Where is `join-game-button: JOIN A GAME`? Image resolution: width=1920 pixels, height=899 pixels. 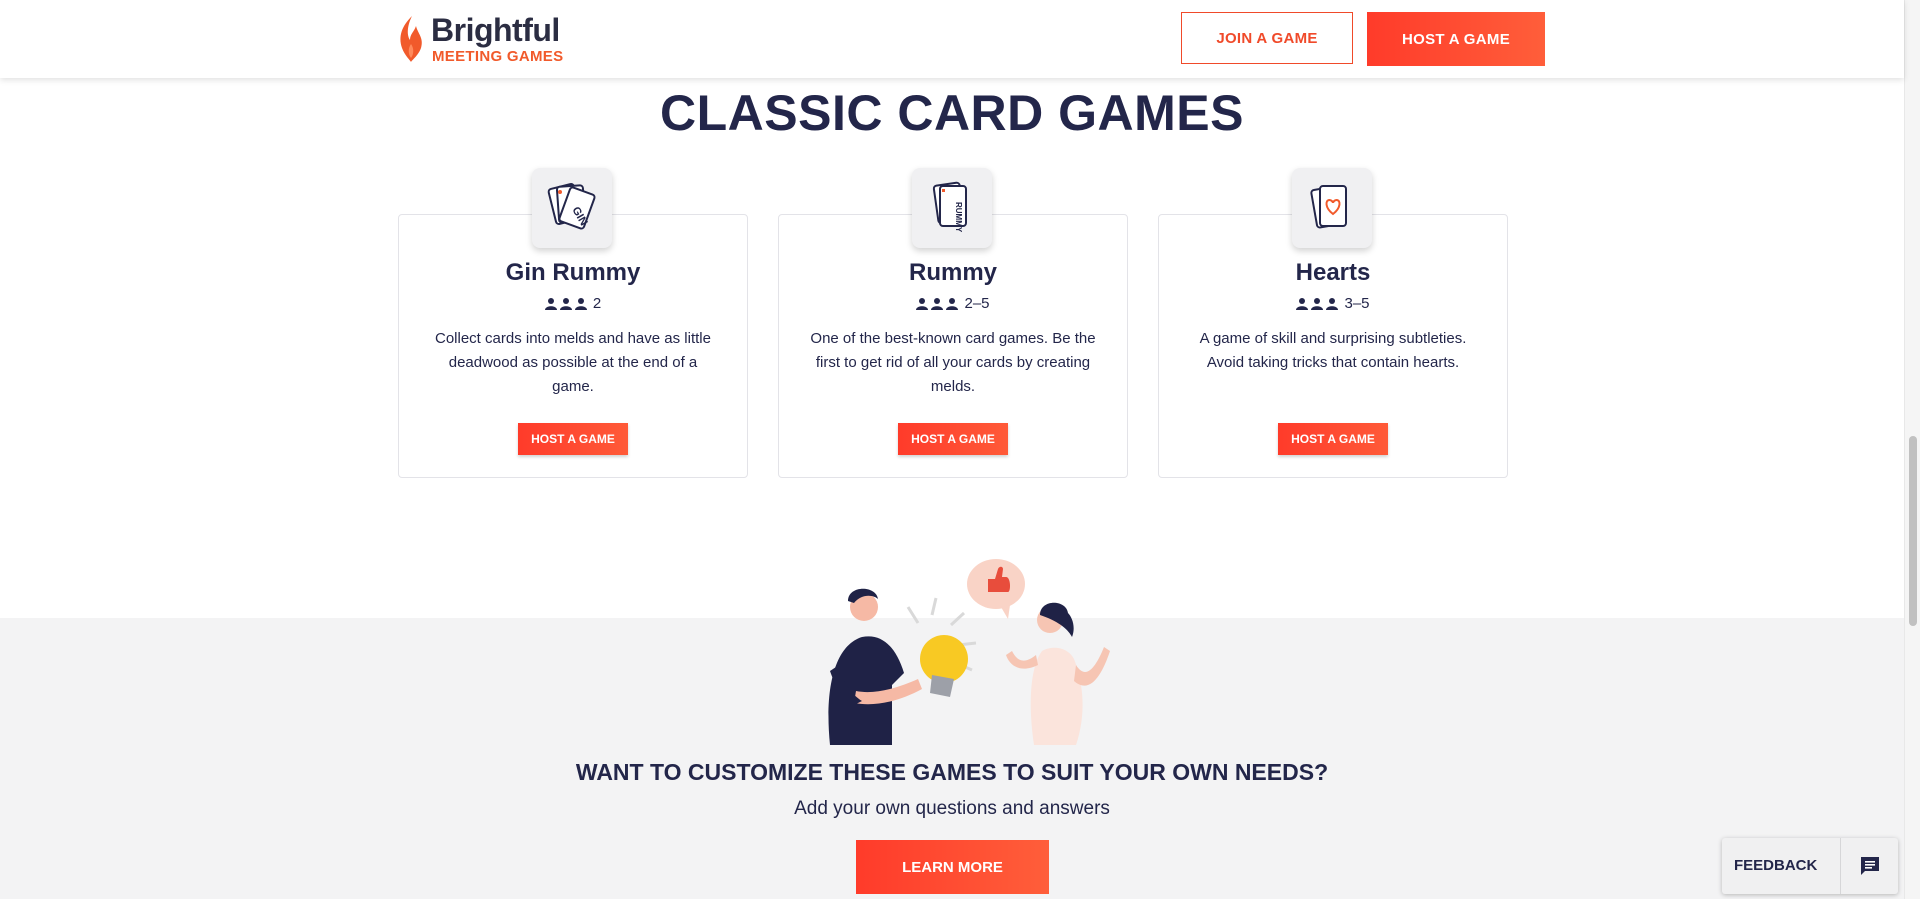 join-game-button: JOIN A GAME is located at coordinates (1267, 38).